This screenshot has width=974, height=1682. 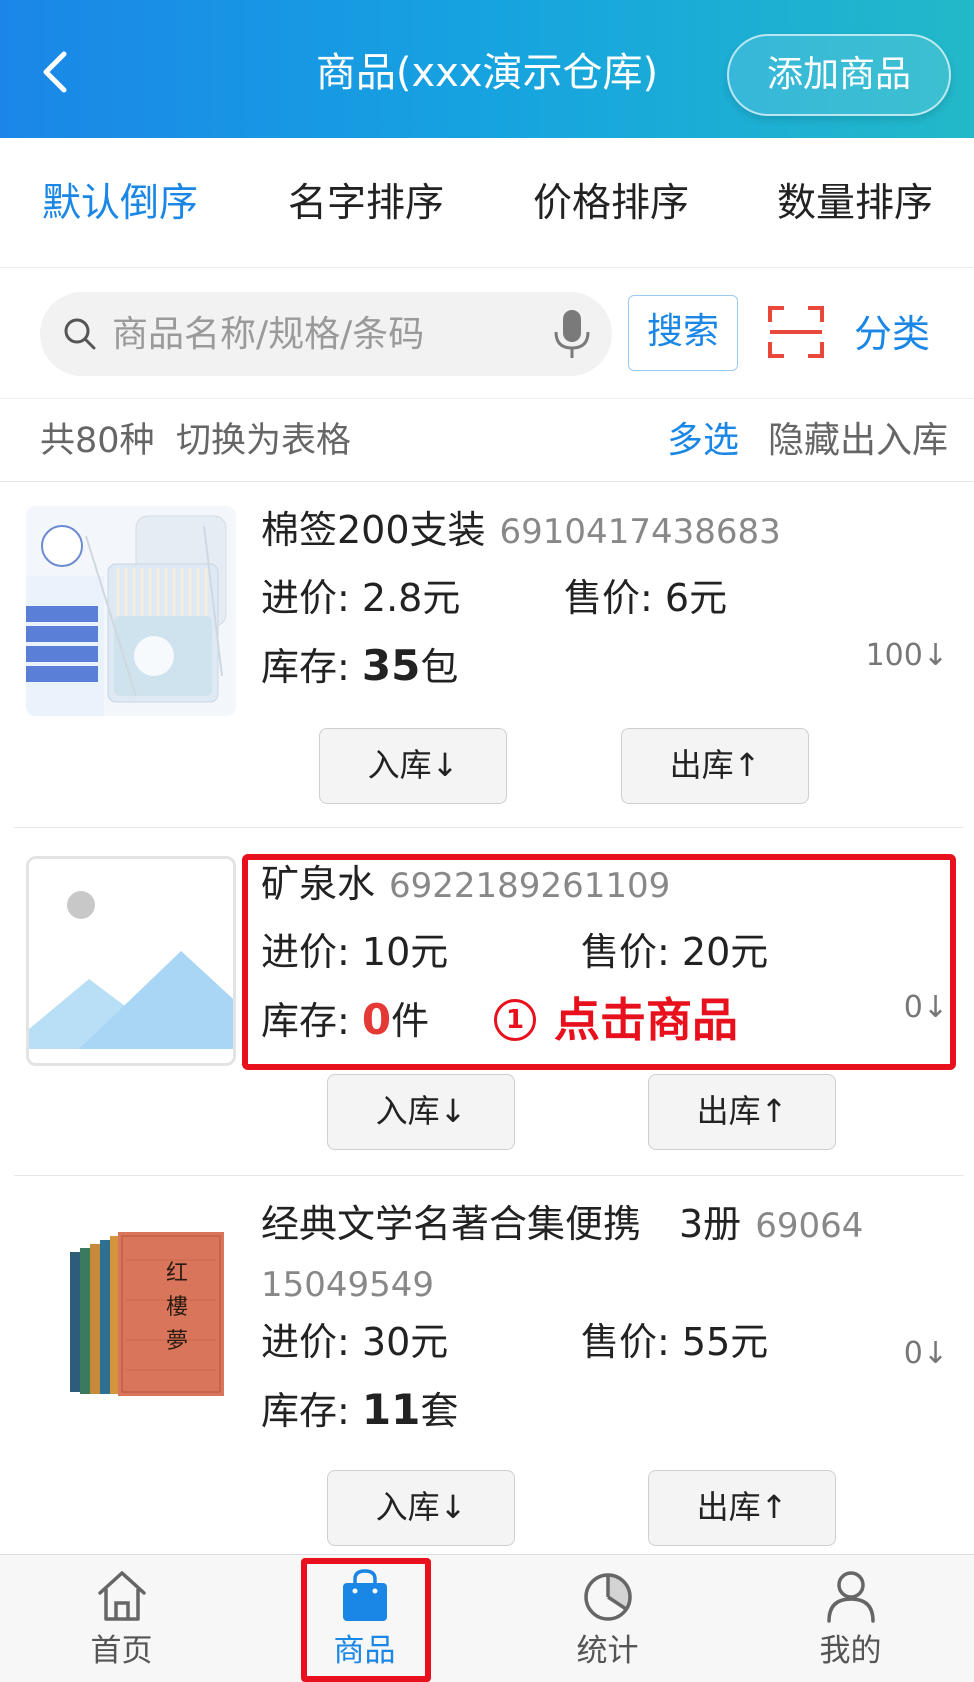 I want to click on product-name: 经典文学名著合集便携 3册 69064, so click(x=562, y=1225).